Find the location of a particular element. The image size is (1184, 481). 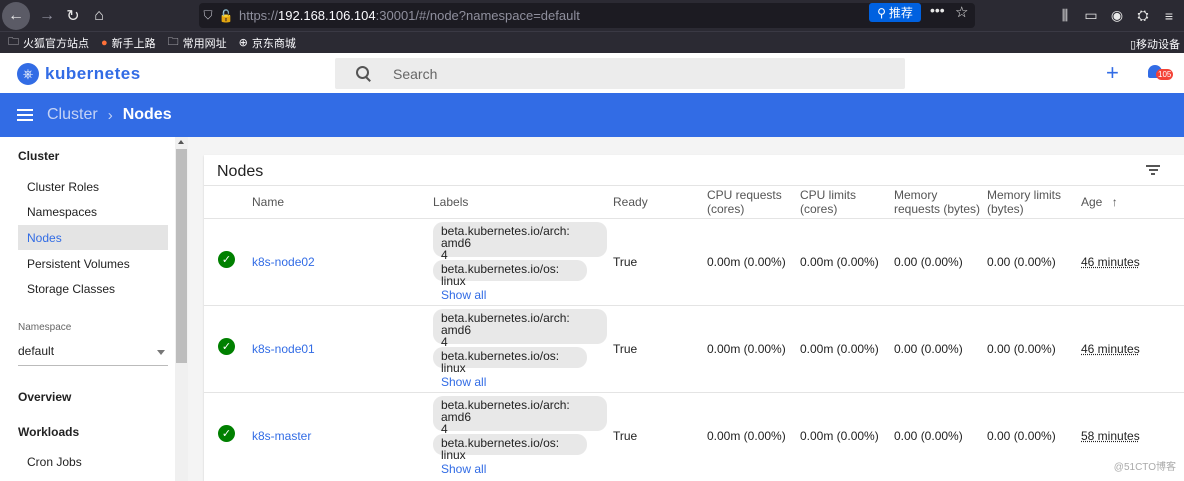

recommend-button: ⚲ 推荐 is located at coordinates (895, 12).